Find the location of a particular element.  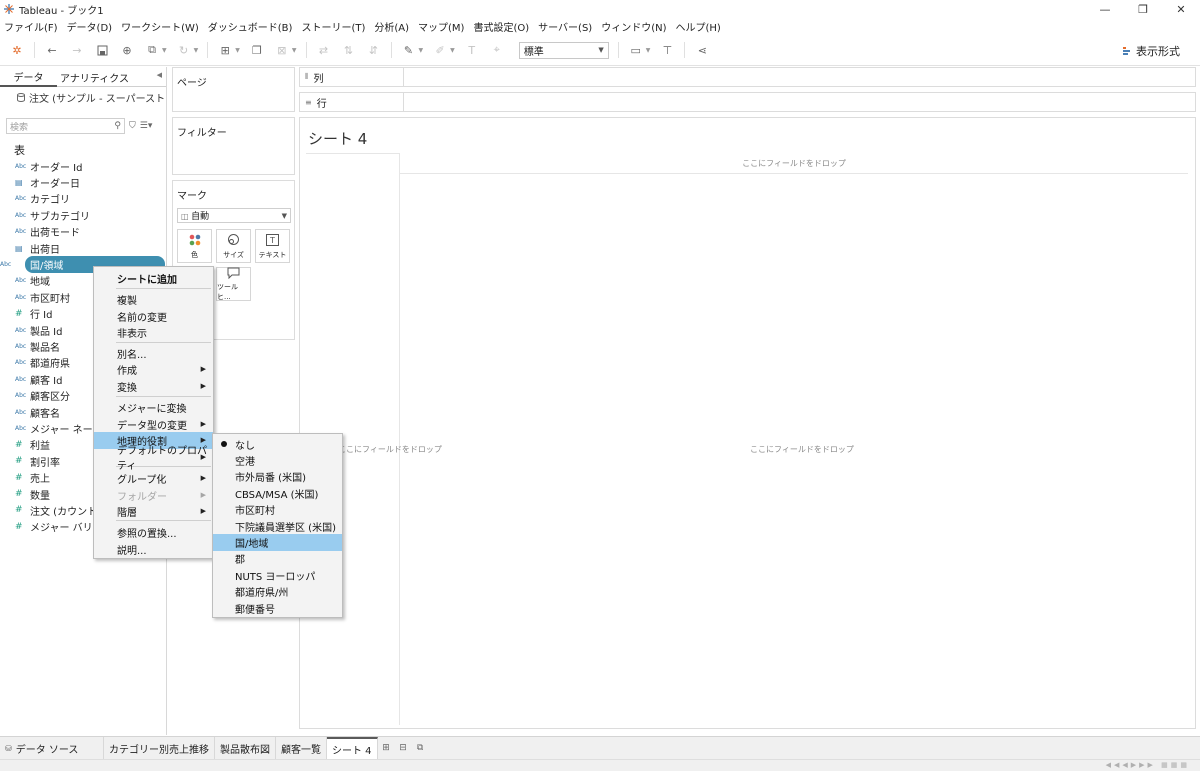

share-icon: ⋖ is located at coordinates (702, 50).